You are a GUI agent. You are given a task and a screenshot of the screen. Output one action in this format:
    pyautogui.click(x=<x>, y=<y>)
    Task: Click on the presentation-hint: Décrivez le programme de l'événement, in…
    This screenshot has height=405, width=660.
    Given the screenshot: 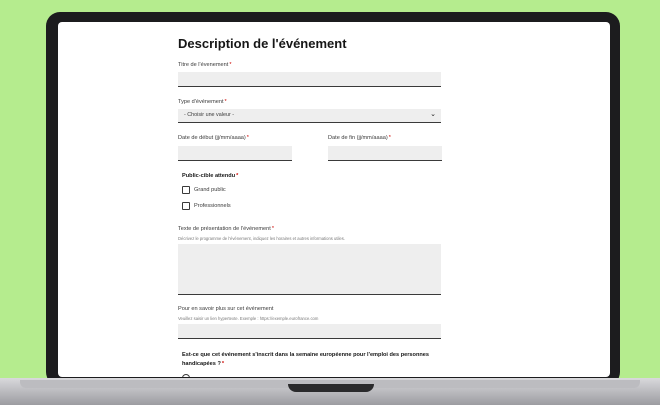 What is the action you would take?
    pyautogui.click(x=261, y=238)
    